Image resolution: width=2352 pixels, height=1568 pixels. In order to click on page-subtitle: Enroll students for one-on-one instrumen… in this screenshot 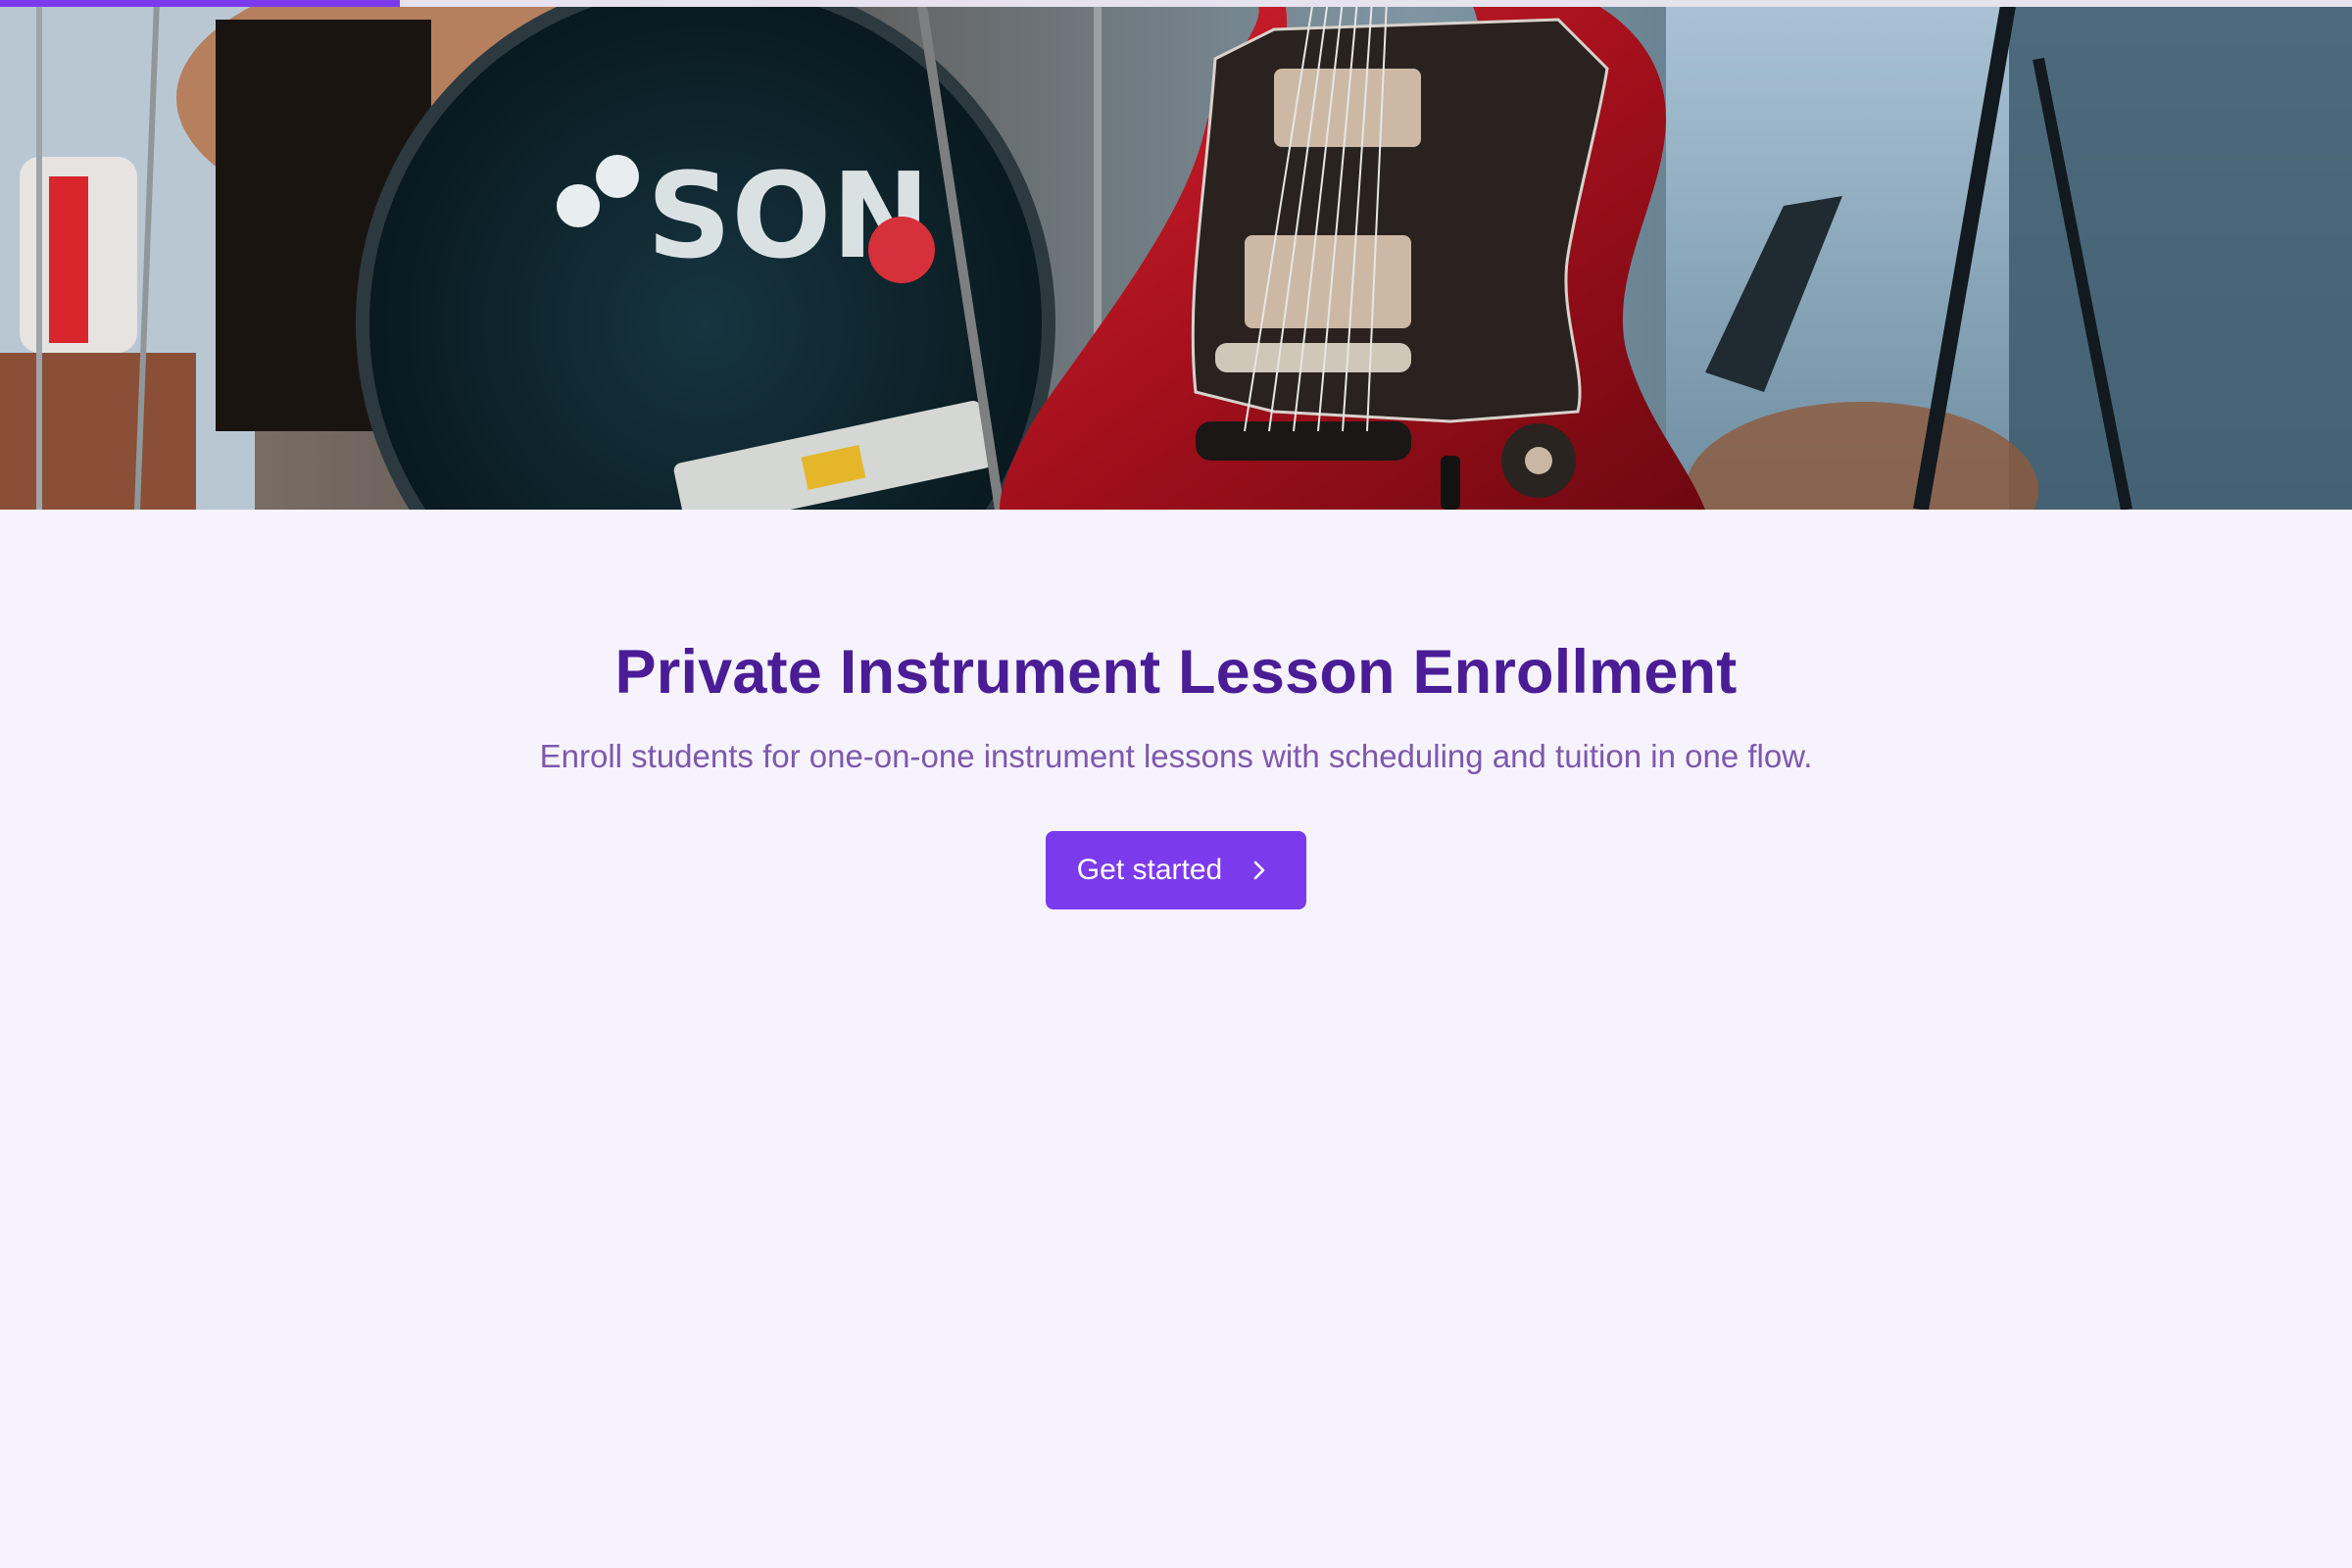, I will do `click(1176, 756)`.